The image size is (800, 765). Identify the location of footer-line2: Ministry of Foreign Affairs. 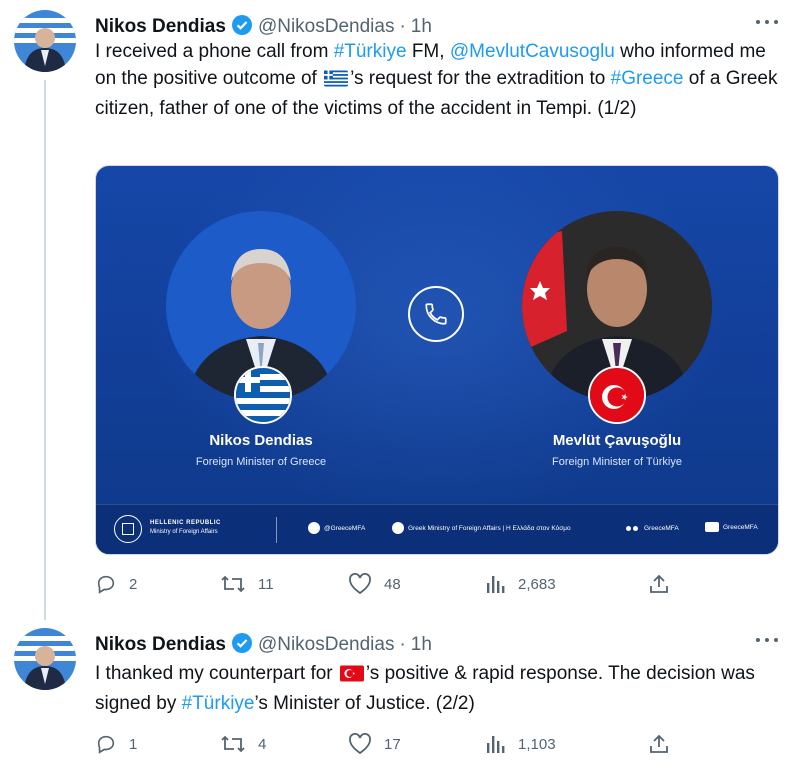
(184, 532).